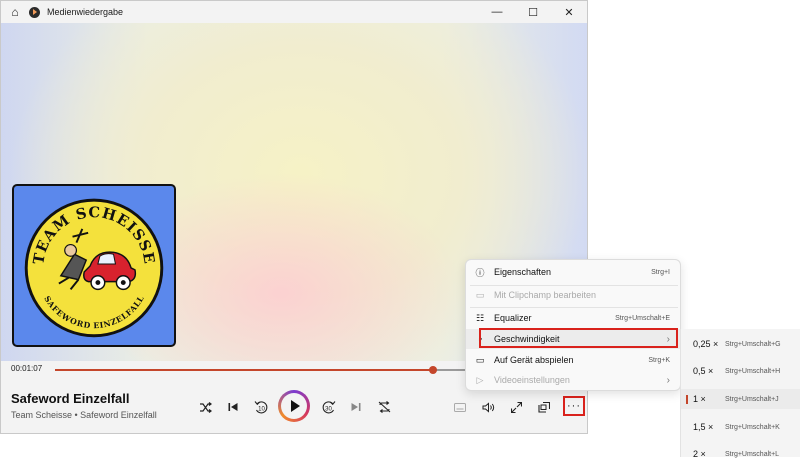  Describe the element at coordinates (432, 370) in the screenshot. I see `seek-bar-thumb` at that location.